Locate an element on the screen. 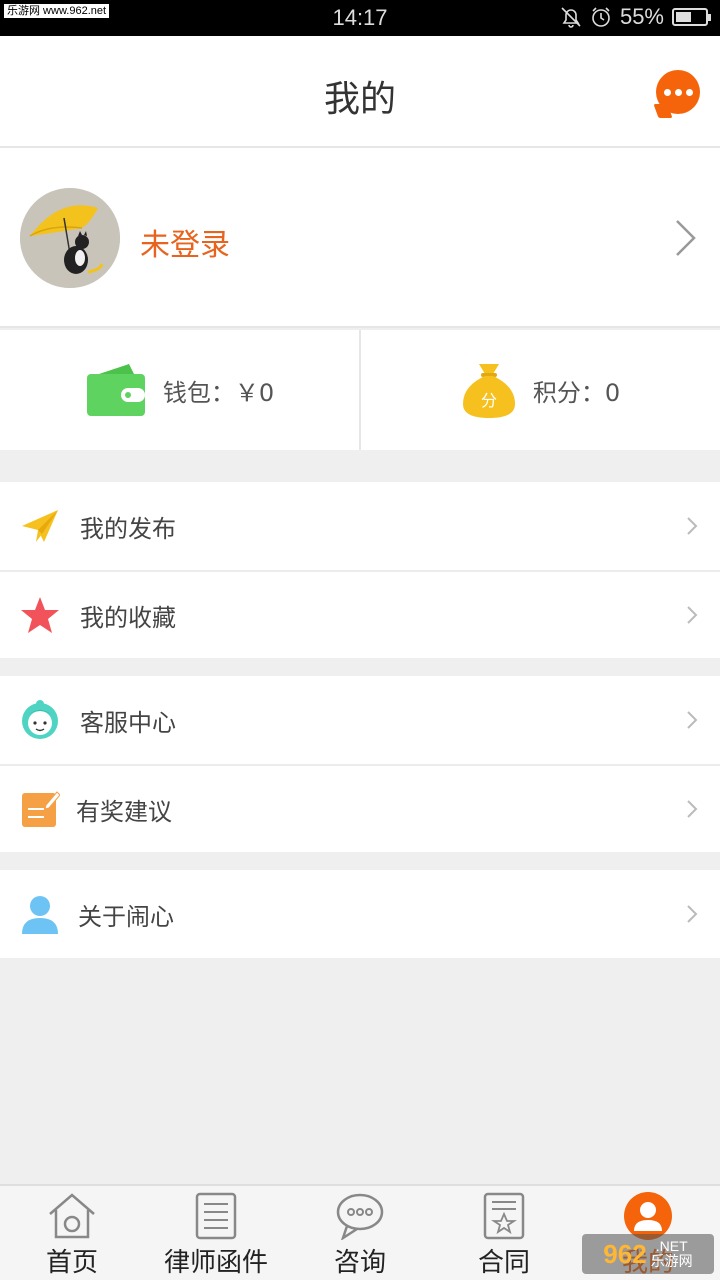 This screenshot has height=1280, width=720. menu-group-posts: 我的发布 我的收藏 is located at coordinates (360, 570).